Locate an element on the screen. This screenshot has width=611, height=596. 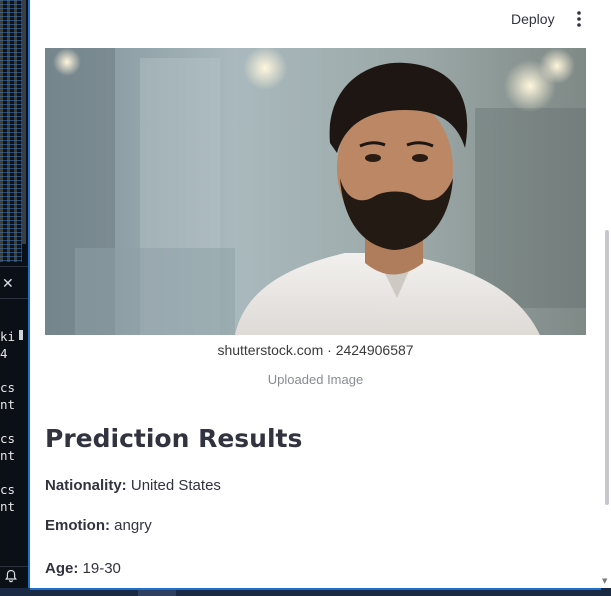
minimap-scrollbar is located at coordinates (24, 122).